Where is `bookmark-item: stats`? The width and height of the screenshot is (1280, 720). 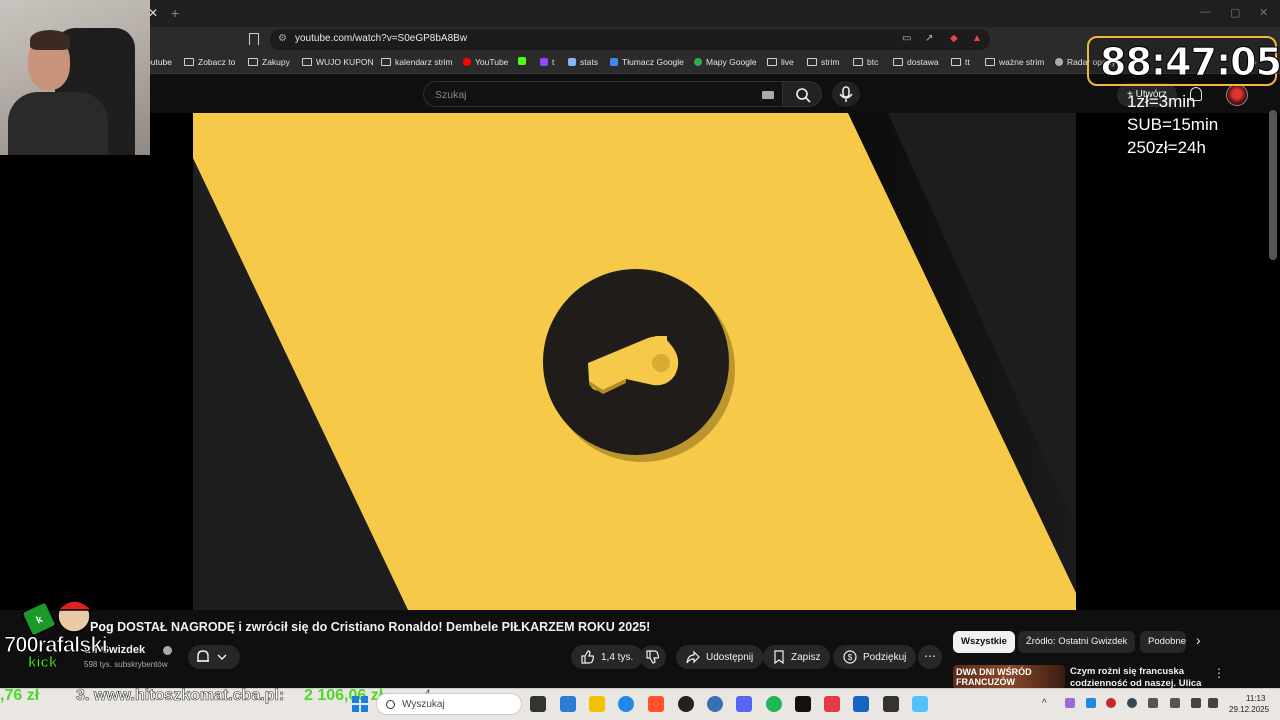
bookmark-item: stats is located at coordinates (583, 62).